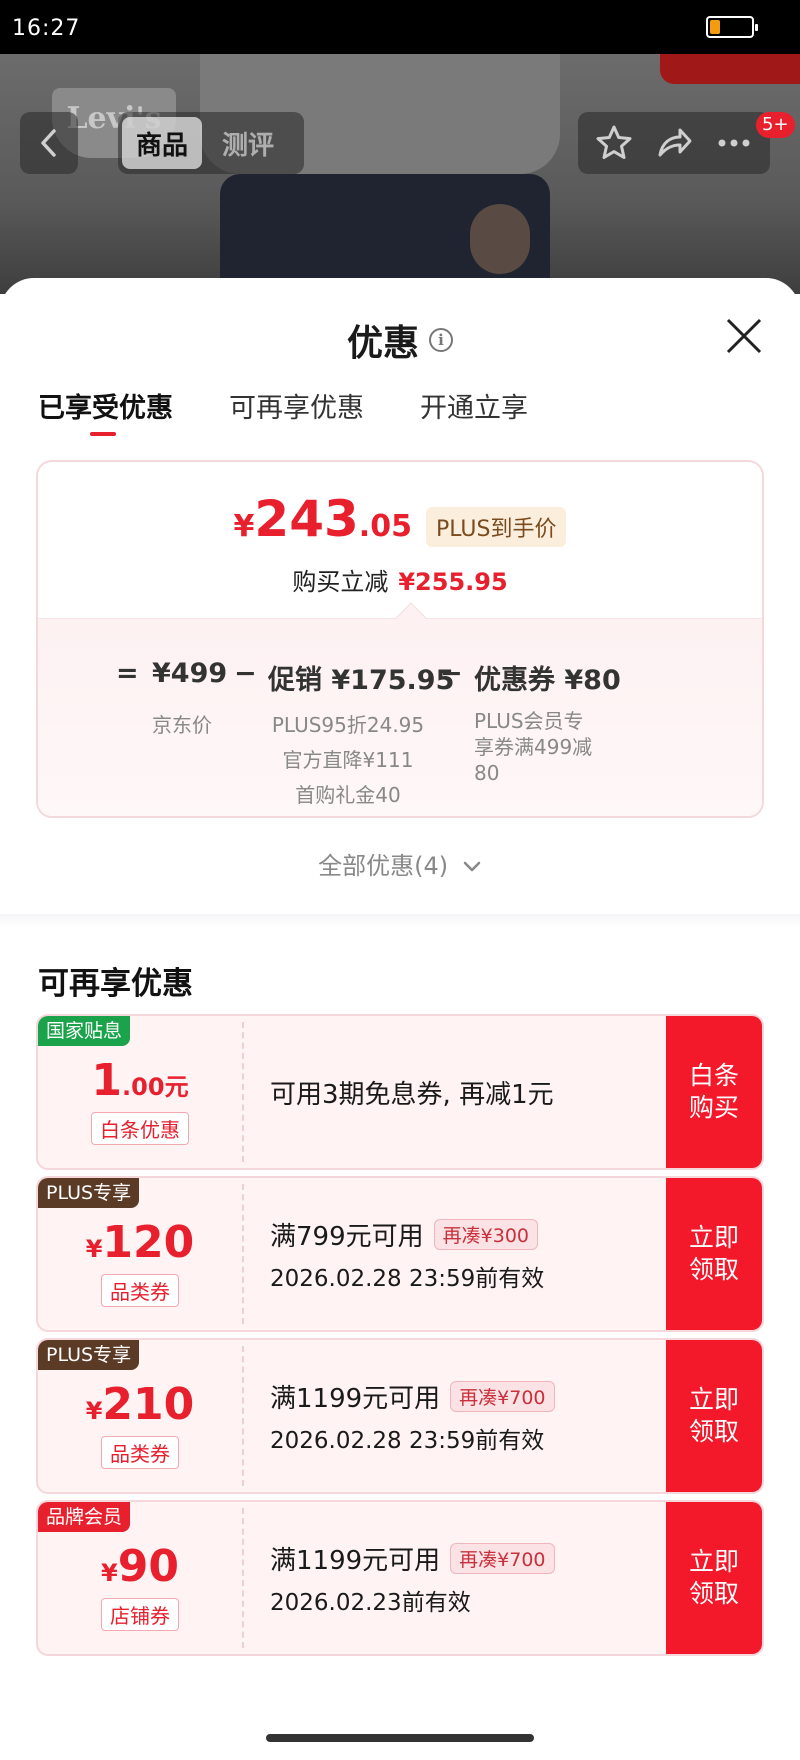  What do you see at coordinates (430, 1416) in the screenshot?
I see `coupon-info: 满1199元可用 再凑¥700 2026.02.28 23:59前有效` at bounding box center [430, 1416].